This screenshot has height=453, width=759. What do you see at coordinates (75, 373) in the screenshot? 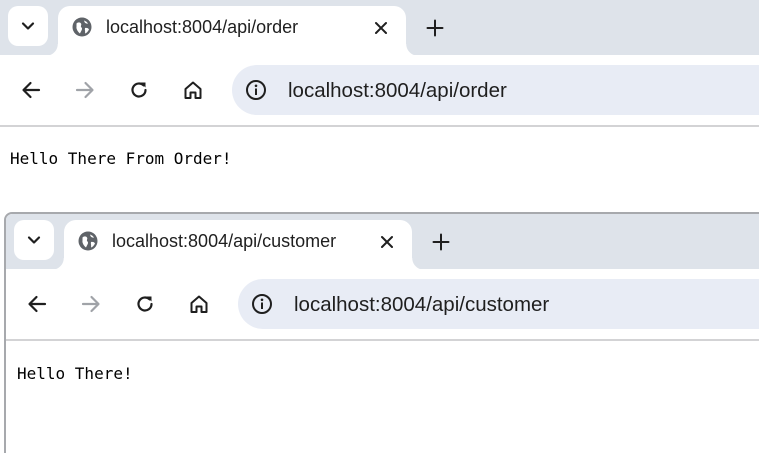
I see `page-body-text: Hello There!` at bounding box center [75, 373].